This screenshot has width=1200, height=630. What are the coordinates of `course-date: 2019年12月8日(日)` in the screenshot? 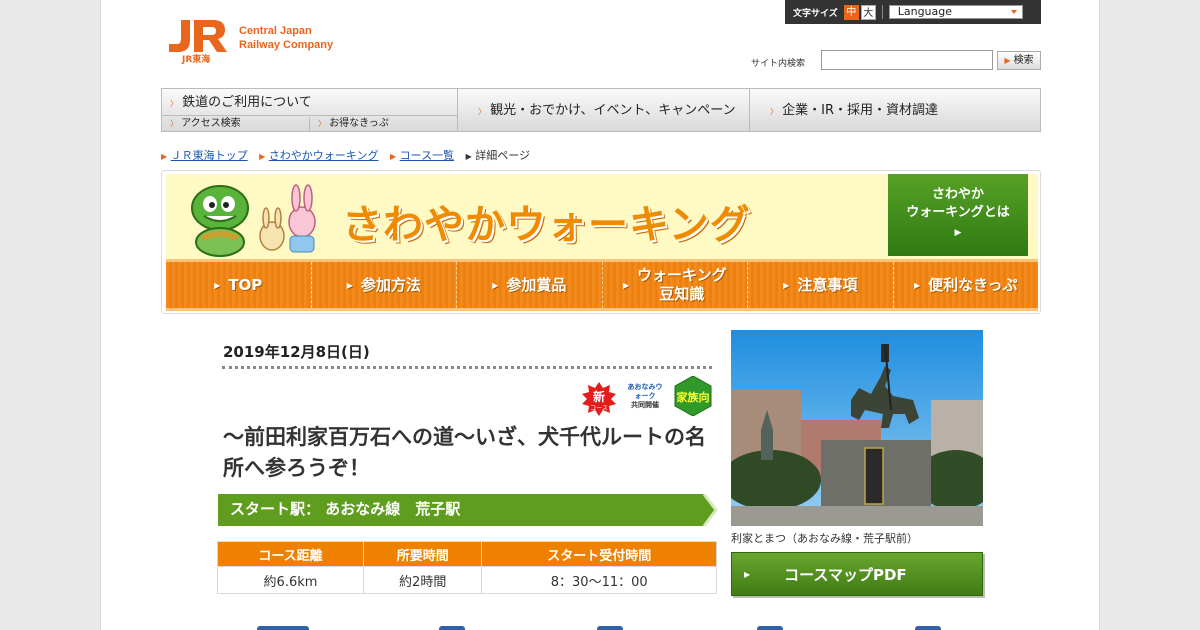 It's located at (296, 352).